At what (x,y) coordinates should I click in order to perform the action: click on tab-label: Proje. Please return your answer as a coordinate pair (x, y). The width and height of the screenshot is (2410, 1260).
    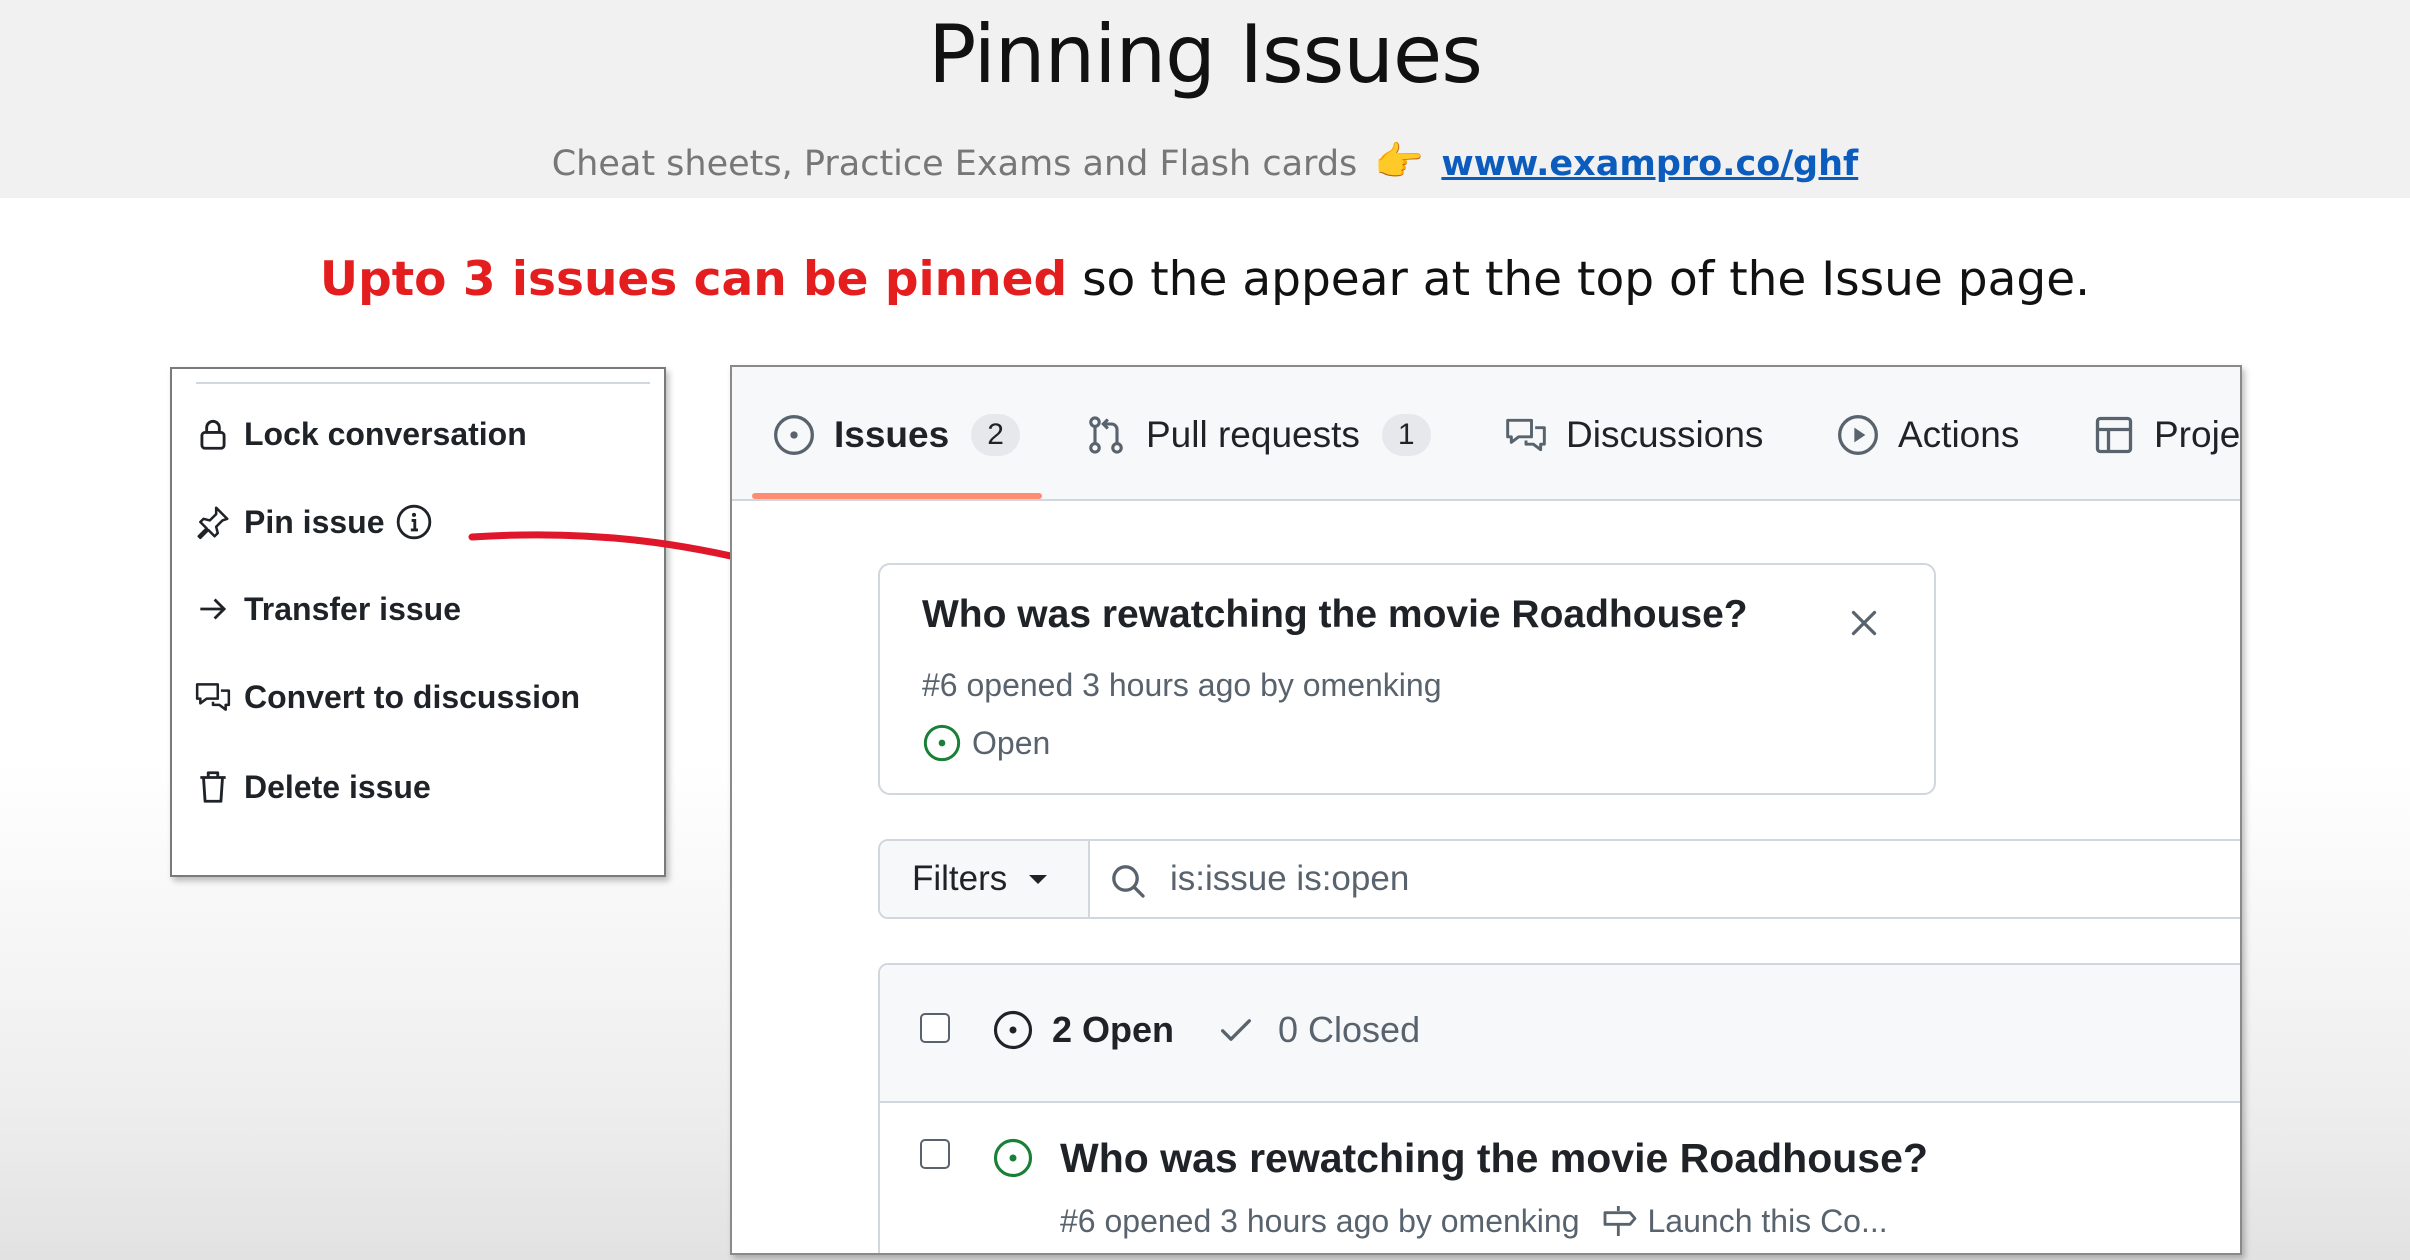
    Looking at the image, I should click on (2197, 434).